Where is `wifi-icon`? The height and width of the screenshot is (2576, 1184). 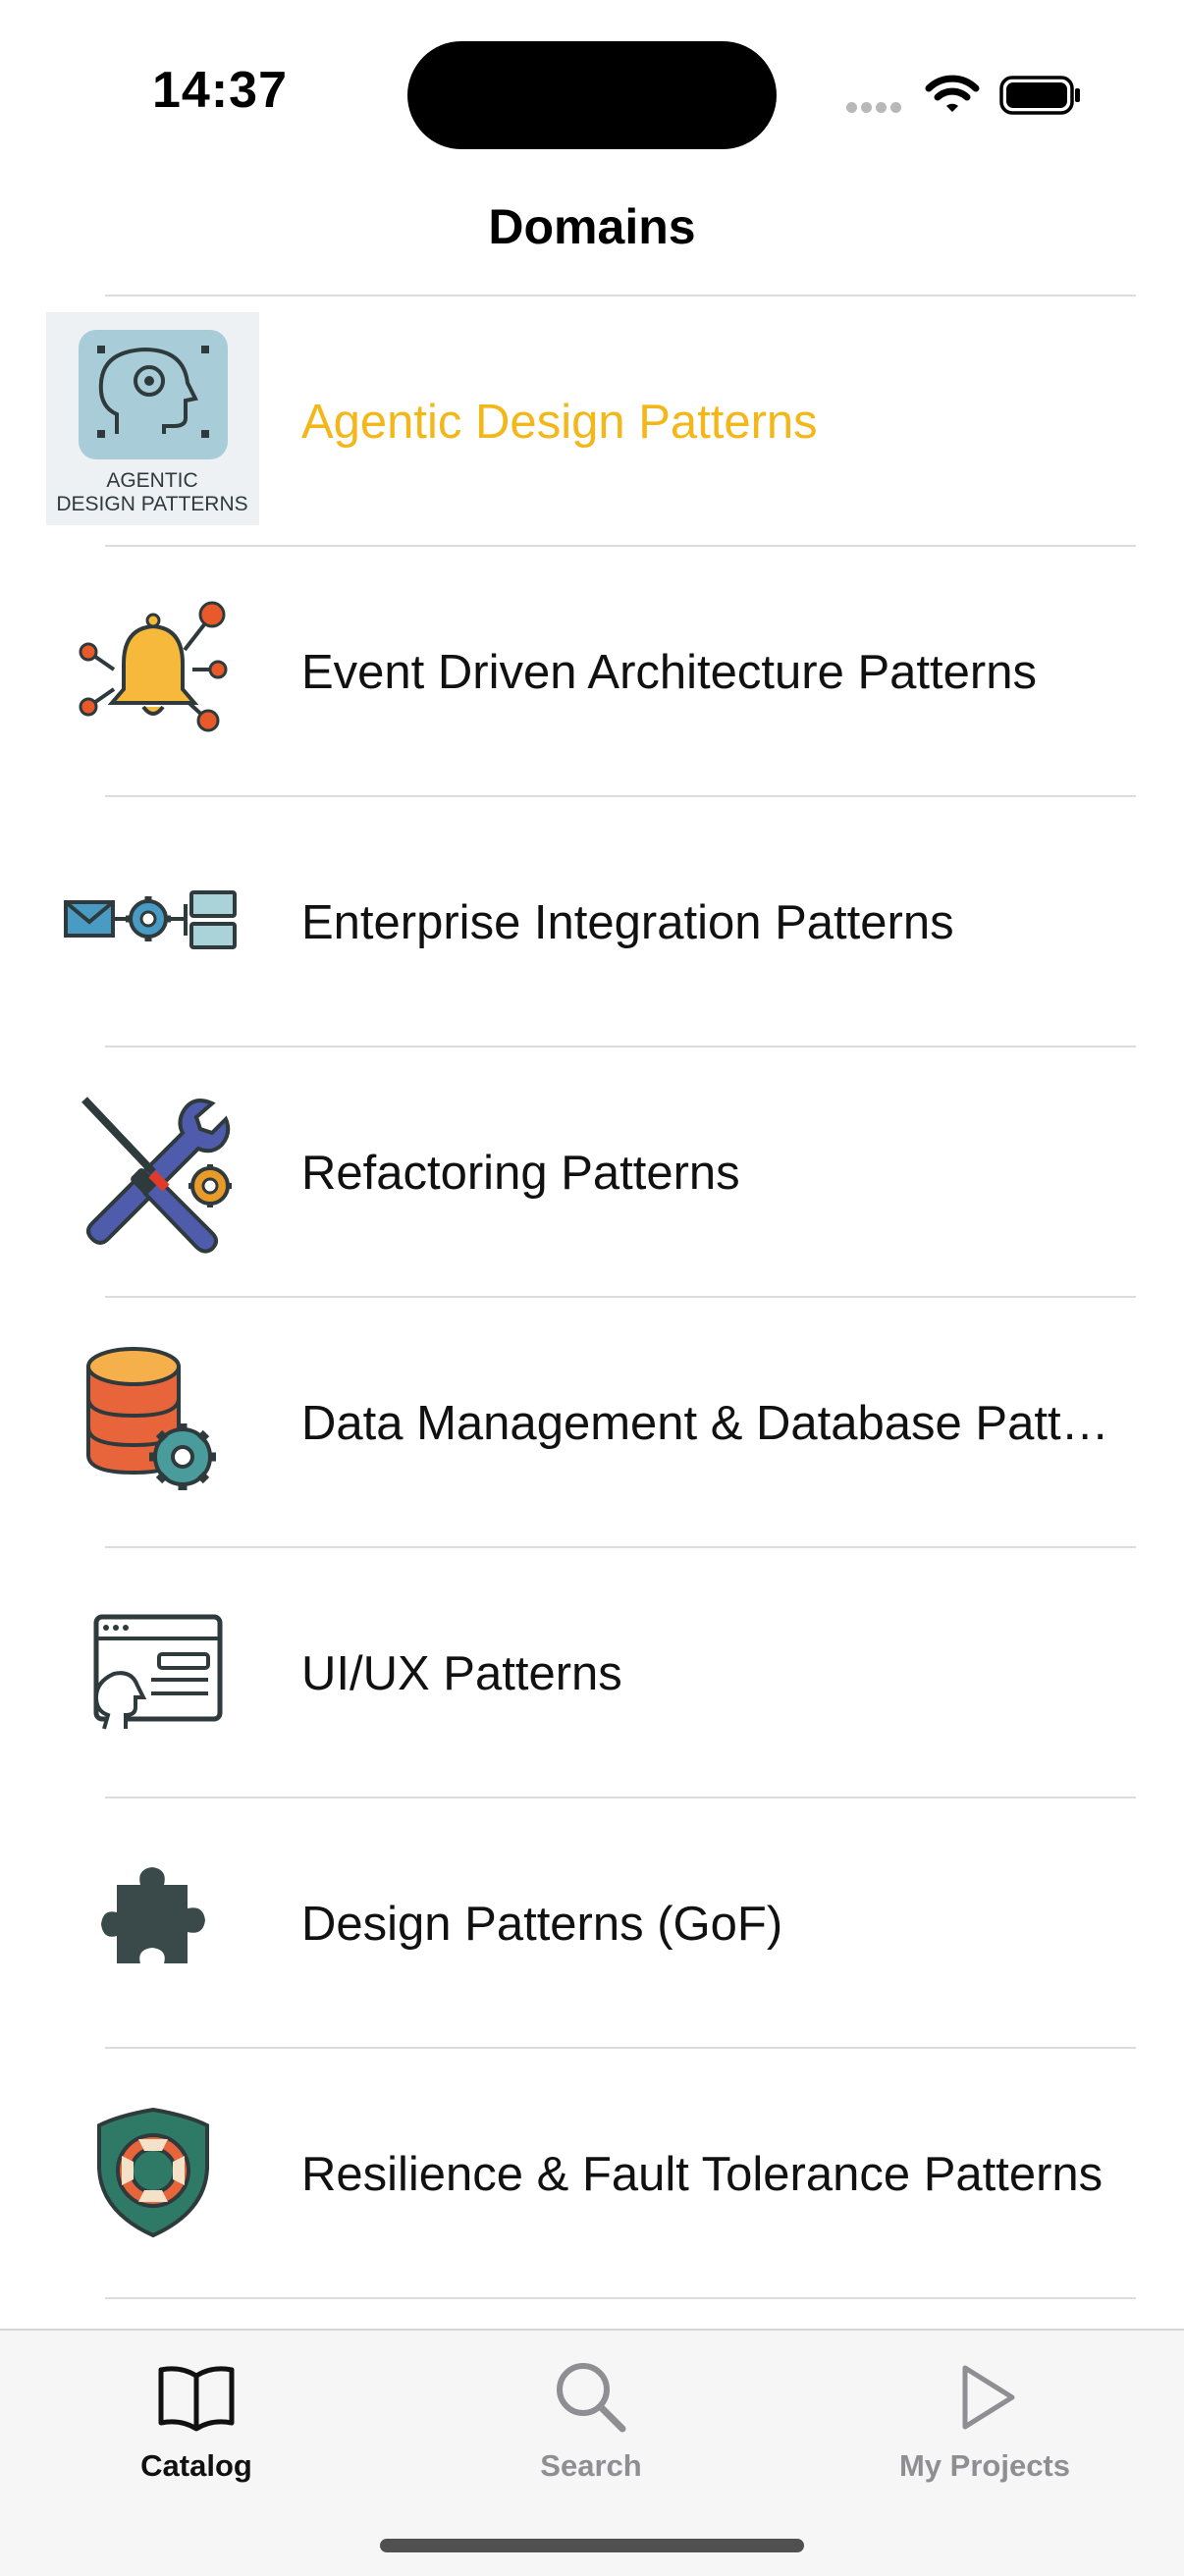
wifi-icon is located at coordinates (952, 93).